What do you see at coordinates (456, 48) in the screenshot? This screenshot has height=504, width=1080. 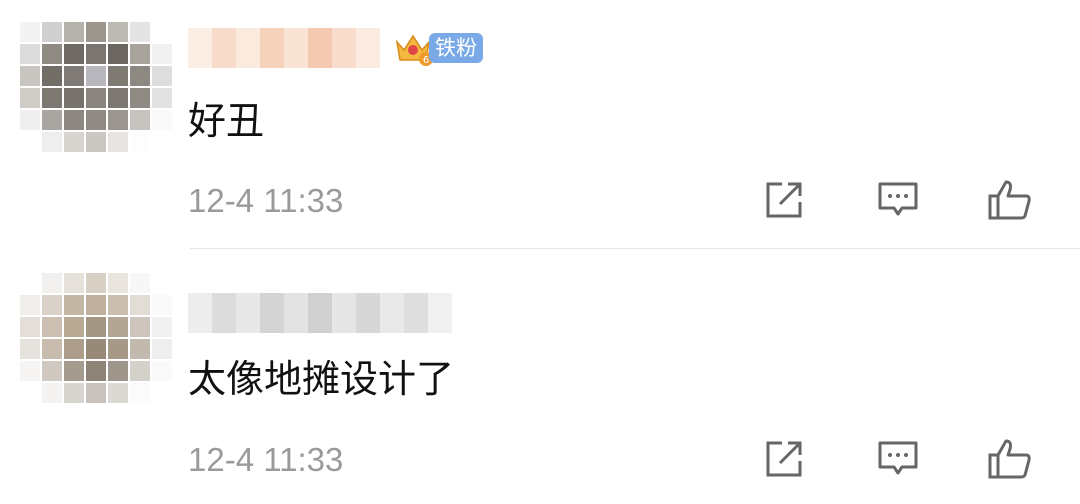 I see `fan-label: 铁粉` at bounding box center [456, 48].